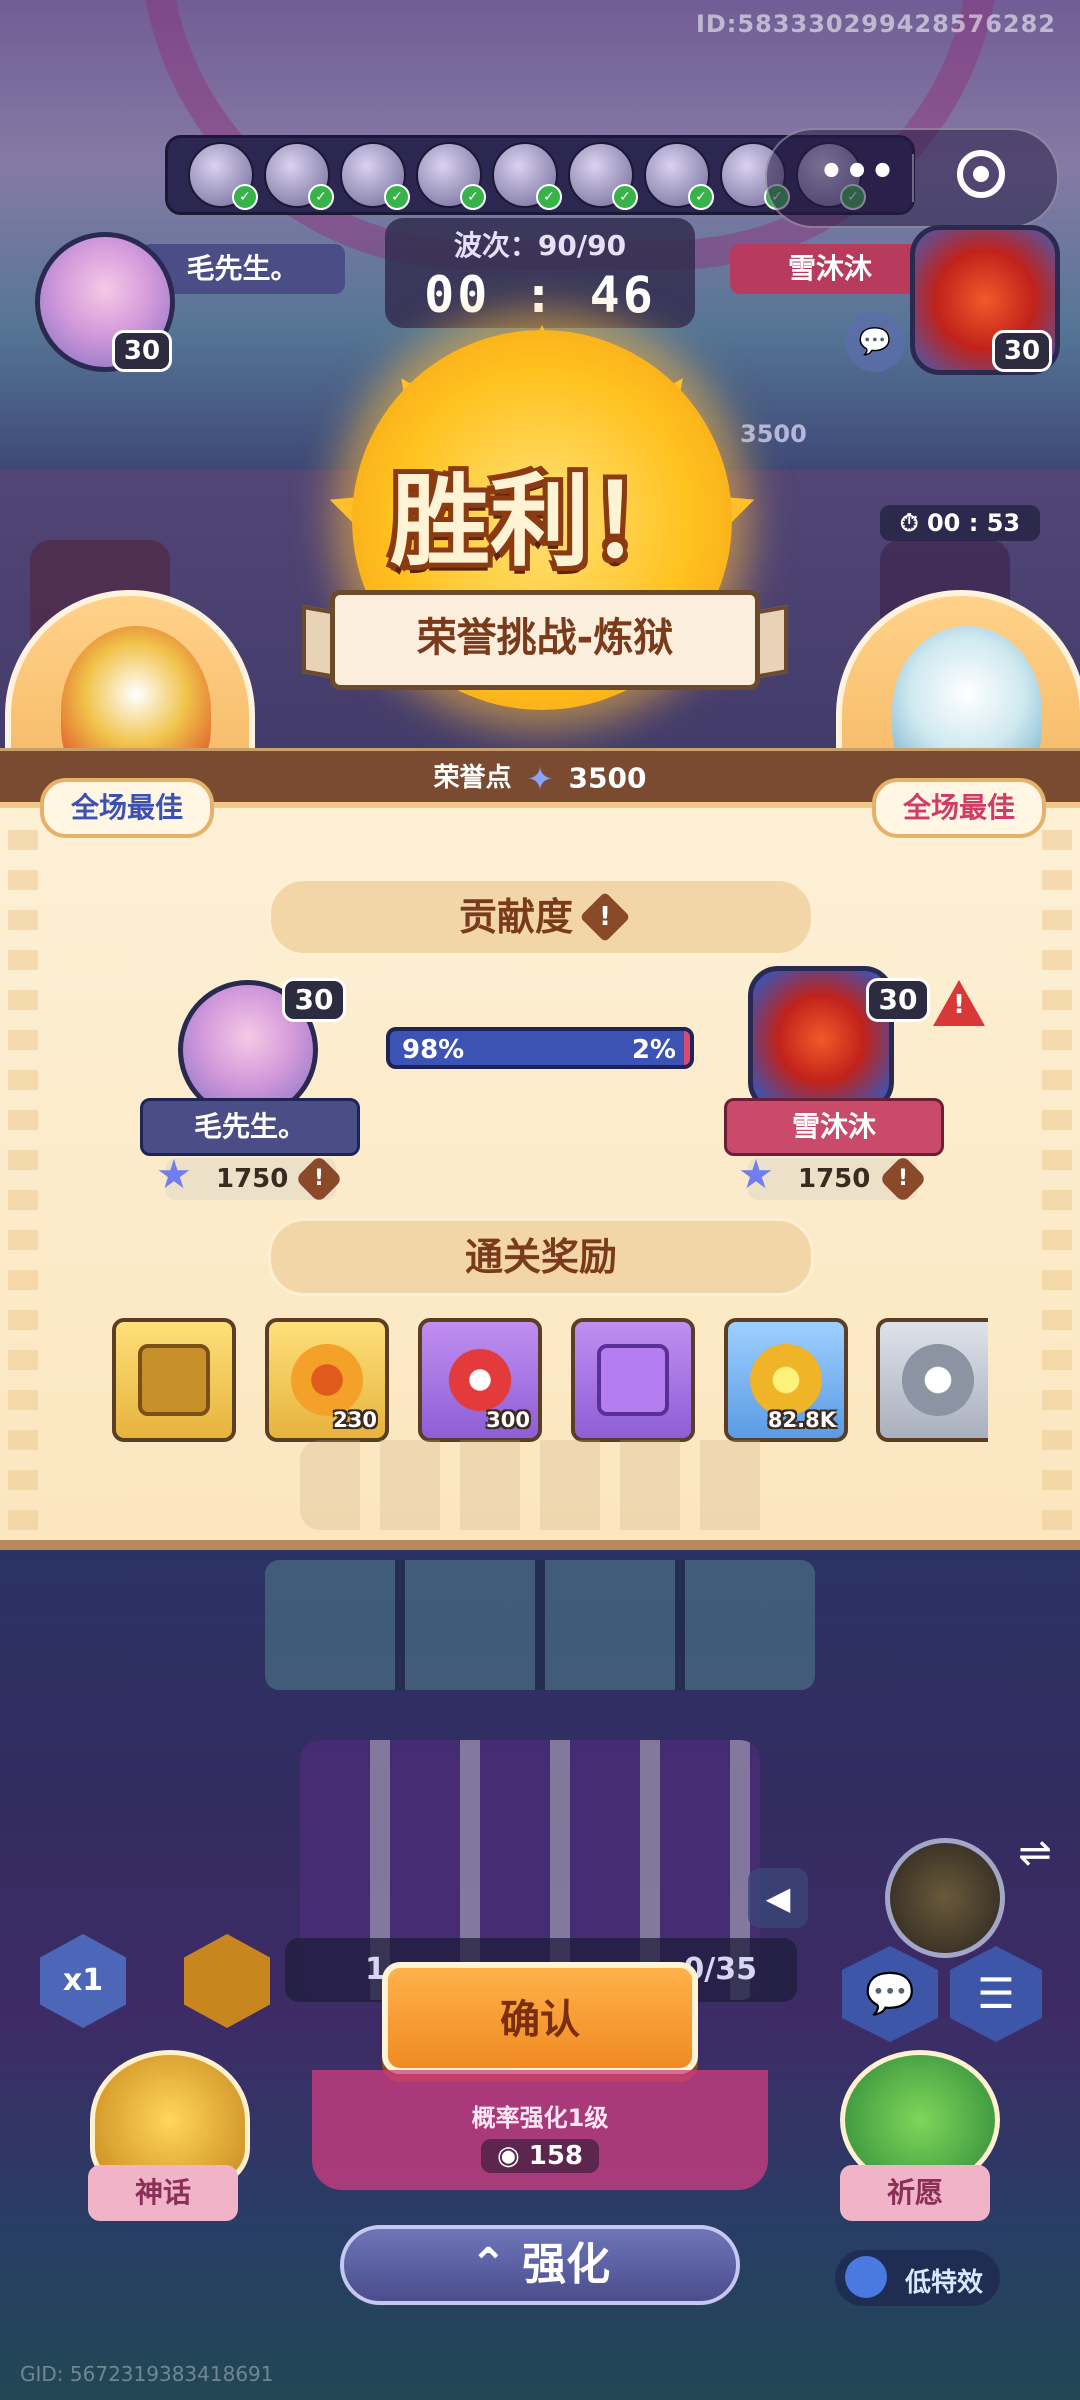 This screenshot has width=1080, height=2400. I want to click on contribution-left-percent: 98%, so click(433, 1050).